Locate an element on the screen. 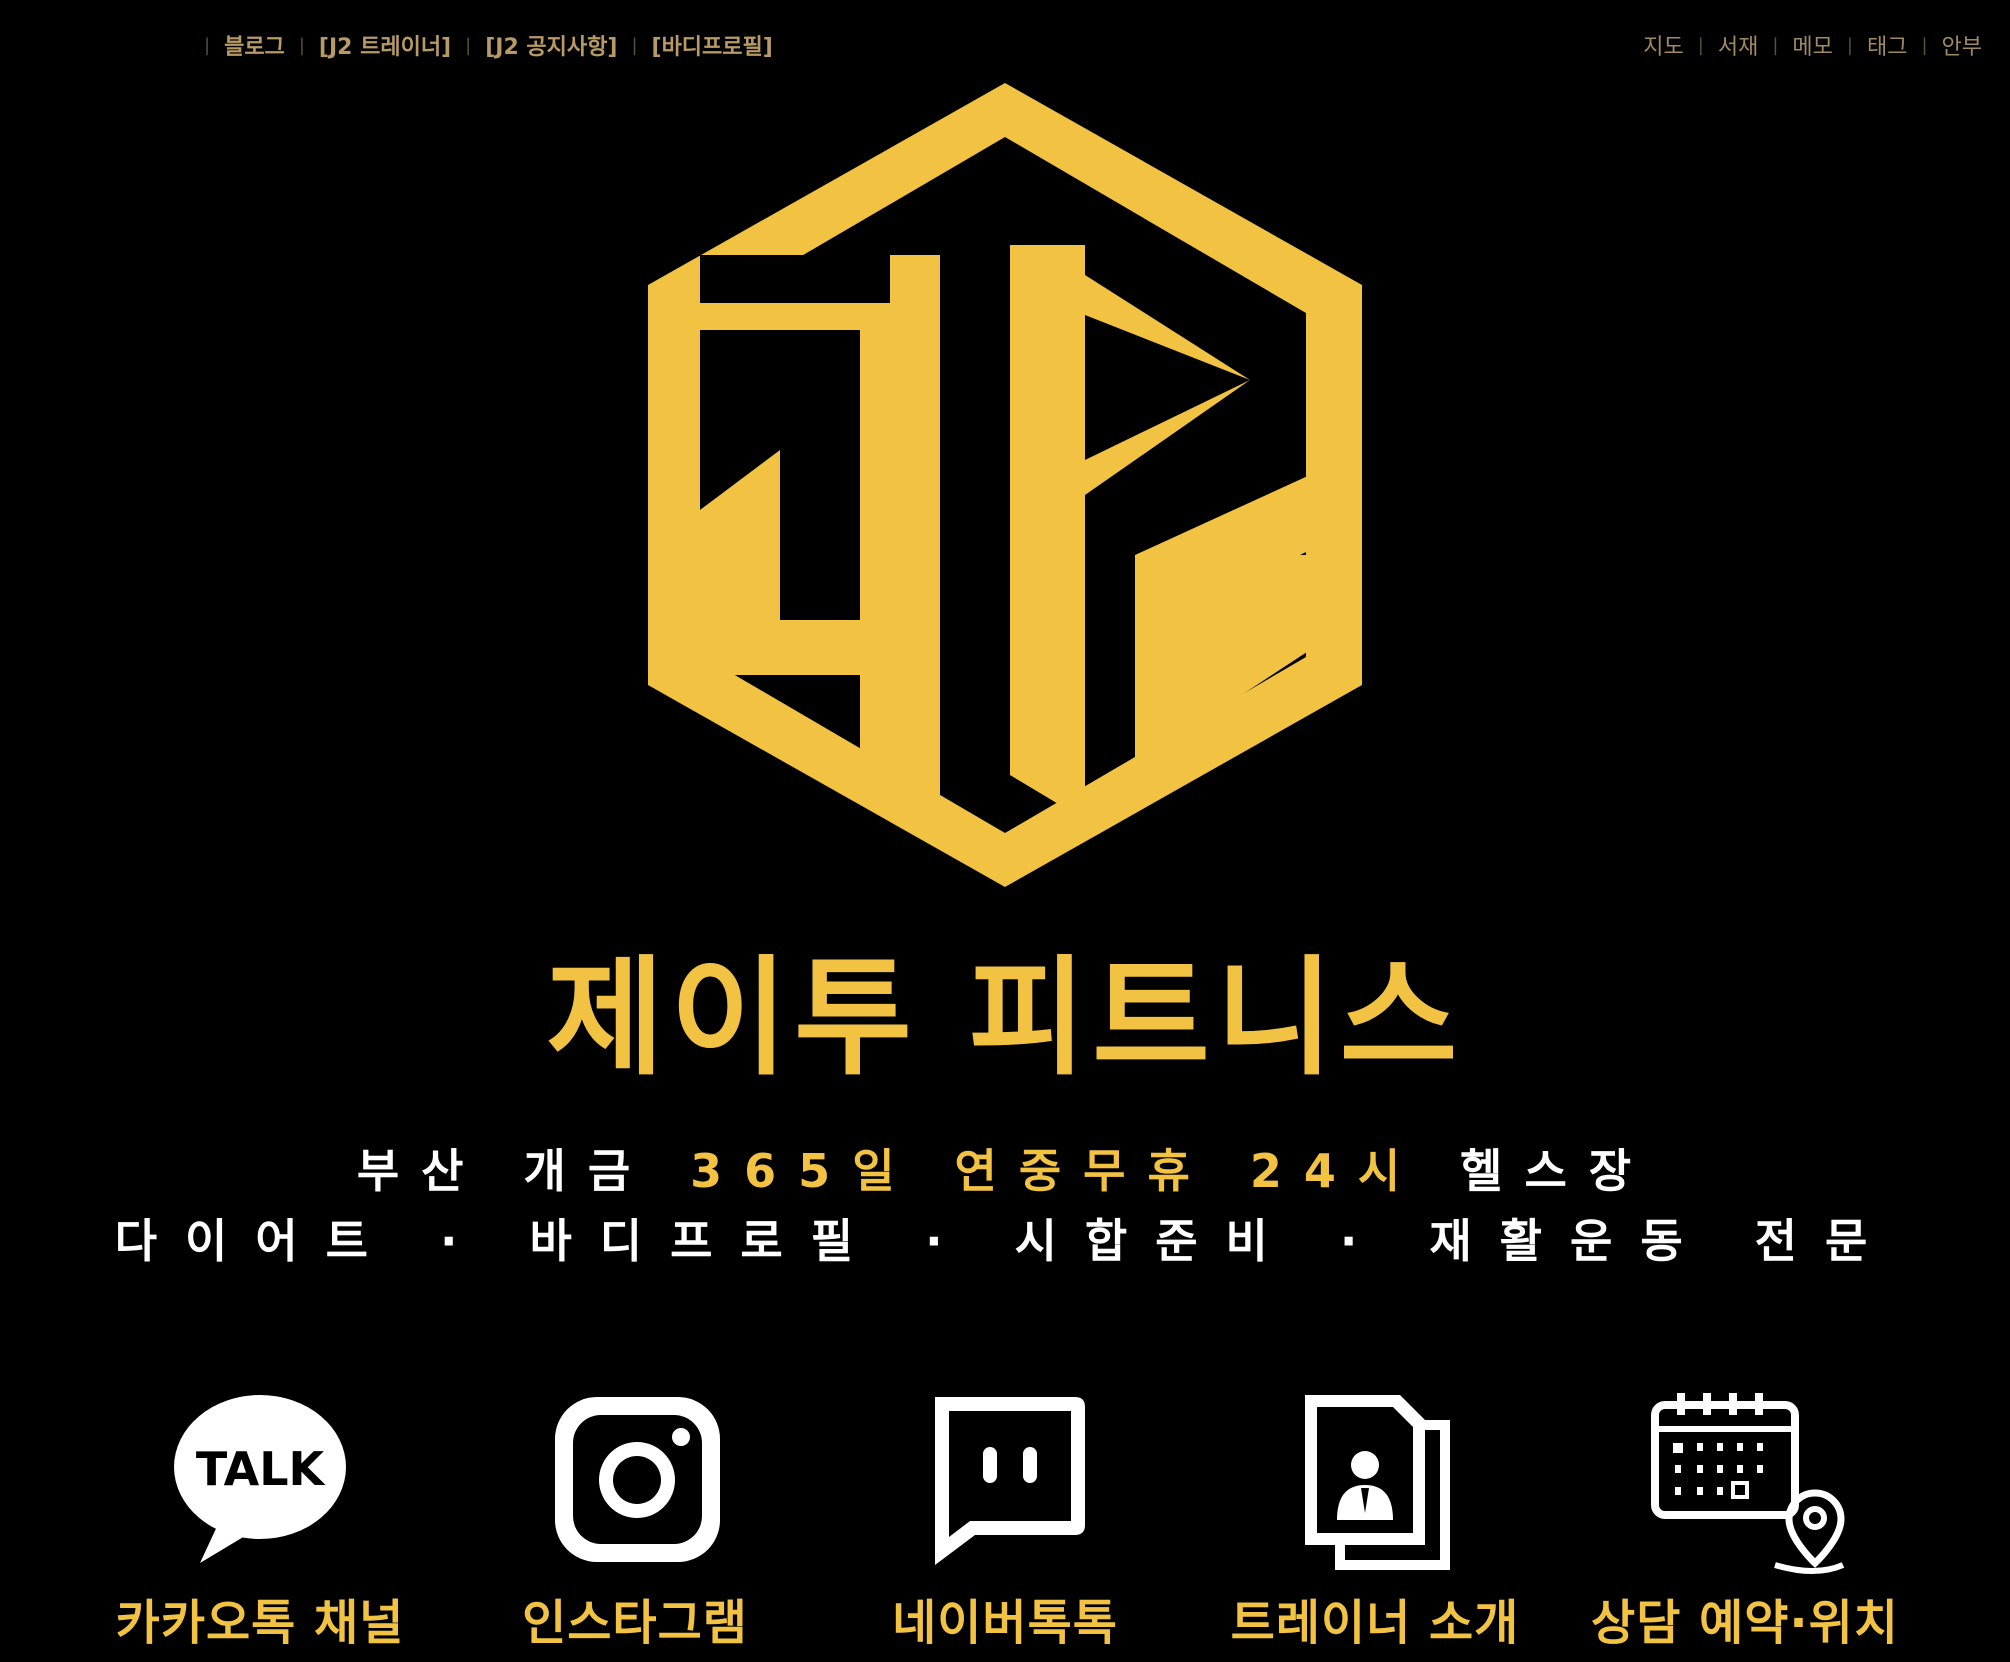 This screenshot has width=2010, height=1662. profile-document-icon is located at coordinates (1377, 1482).